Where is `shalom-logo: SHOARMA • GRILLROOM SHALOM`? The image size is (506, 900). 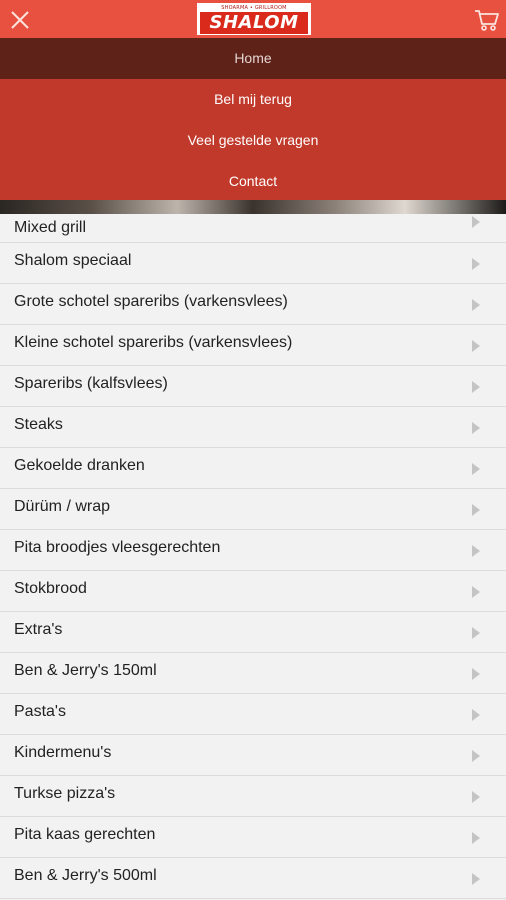 shalom-logo: SHOARMA • GRILLROOM SHALOM is located at coordinates (254, 19).